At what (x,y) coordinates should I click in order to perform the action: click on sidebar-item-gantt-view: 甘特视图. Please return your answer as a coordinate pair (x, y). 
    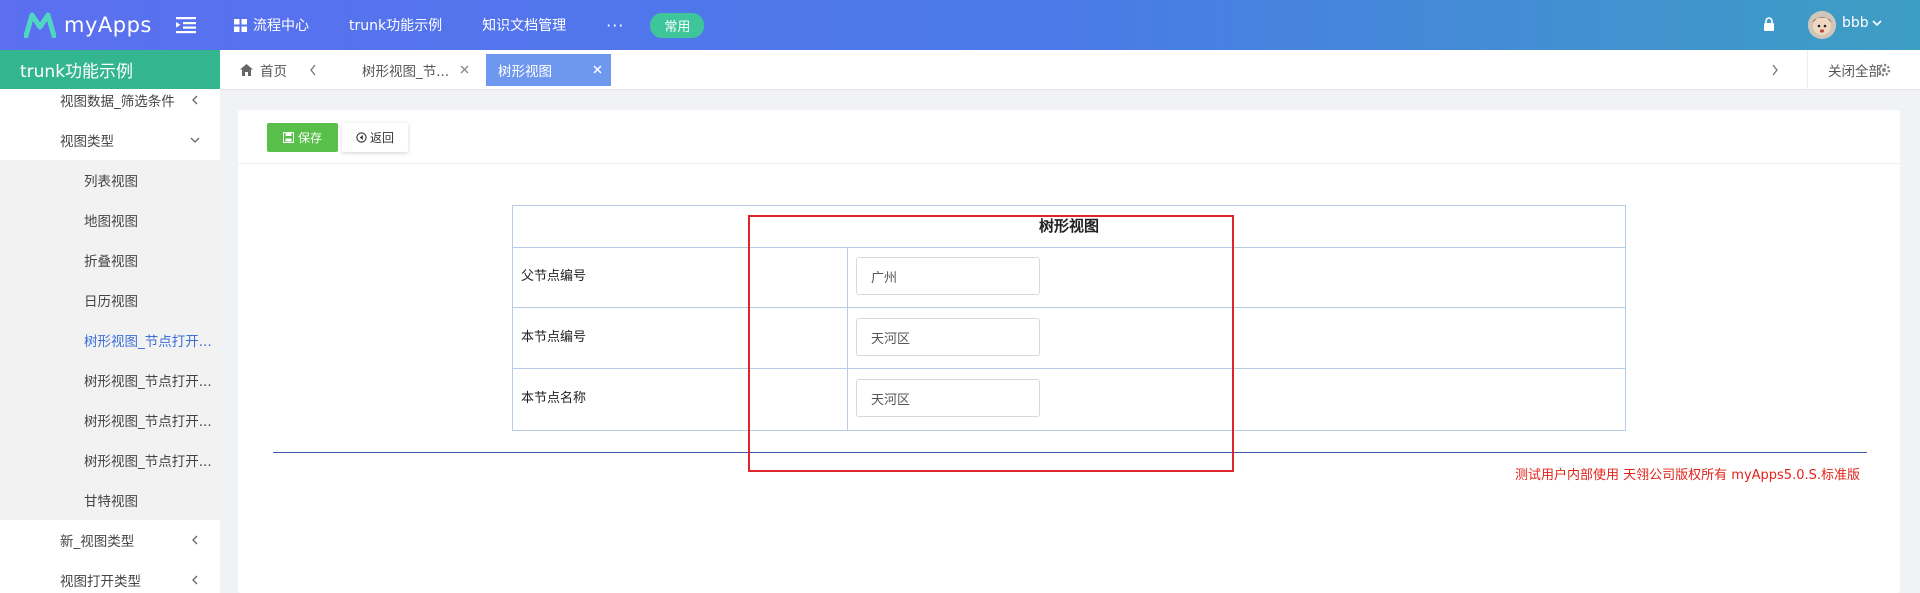
    Looking at the image, I should click on (110, 500).